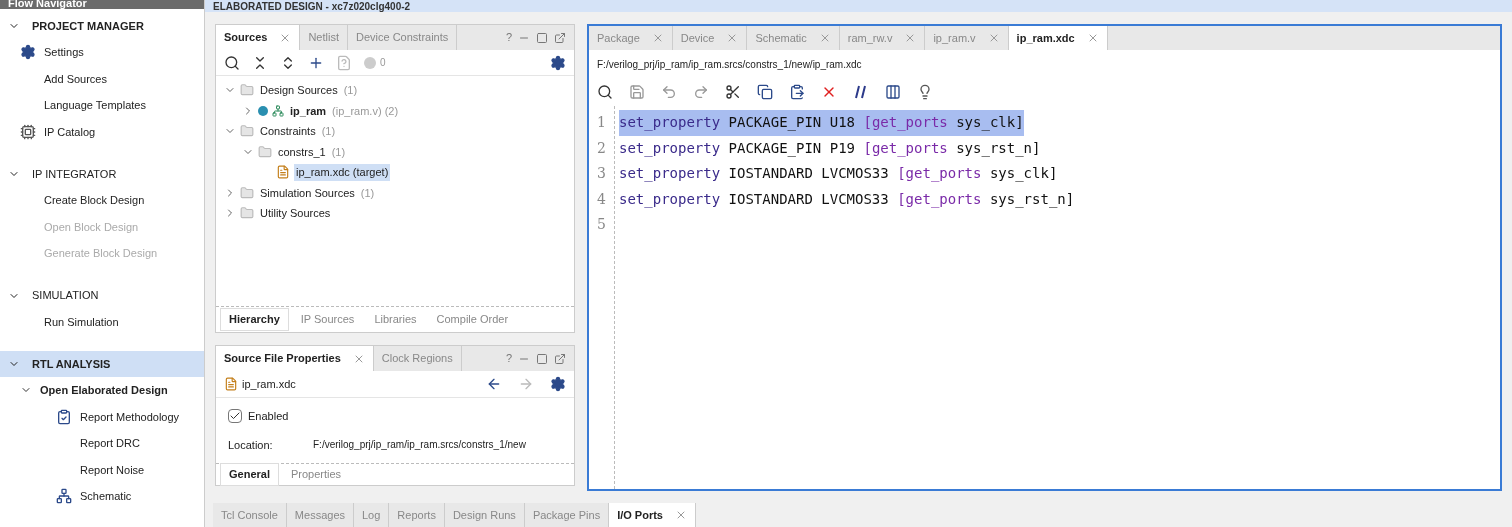  I want to click on hierarchy-icon, so click(278, 110).